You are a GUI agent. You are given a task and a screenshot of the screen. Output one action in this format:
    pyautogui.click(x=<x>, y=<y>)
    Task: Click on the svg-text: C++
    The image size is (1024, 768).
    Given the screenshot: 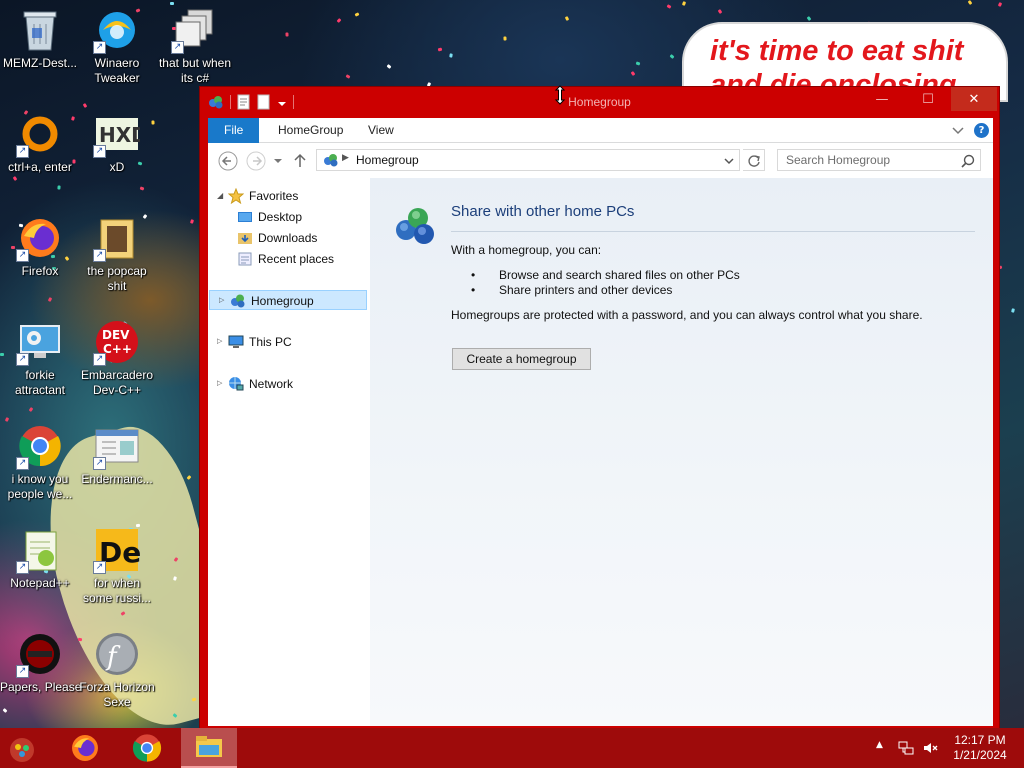 What is the action you would take?
    pyautogui.click(x=117, y=349)
    